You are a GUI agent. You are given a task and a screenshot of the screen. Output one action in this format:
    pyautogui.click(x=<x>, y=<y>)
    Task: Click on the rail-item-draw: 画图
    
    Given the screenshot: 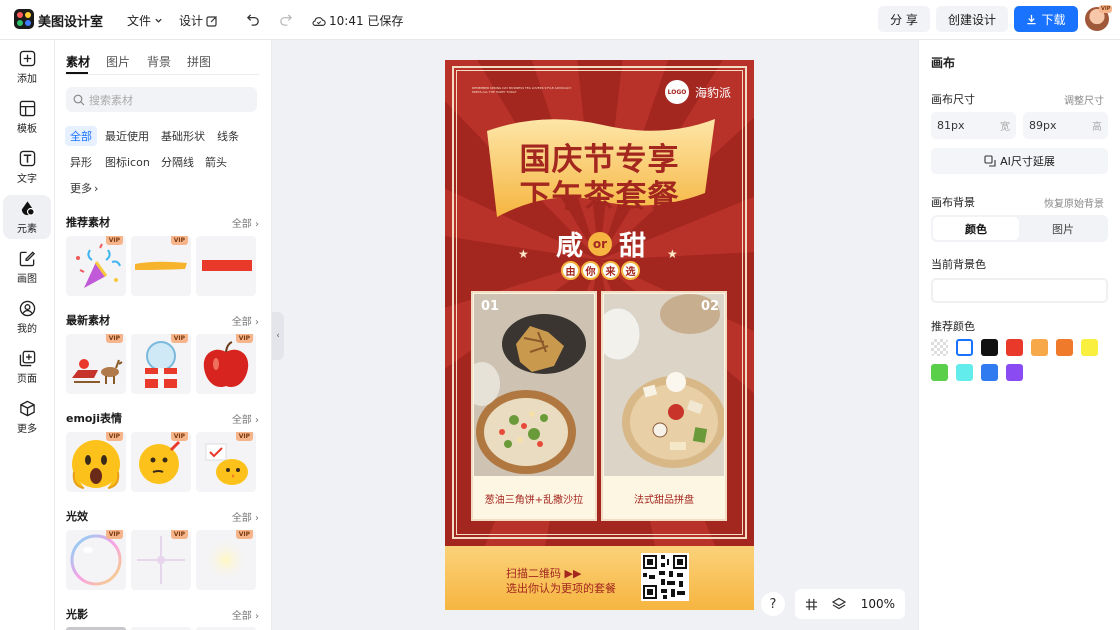 What is the action you would take?
    pyautogui.click(x=27, y=267)
    